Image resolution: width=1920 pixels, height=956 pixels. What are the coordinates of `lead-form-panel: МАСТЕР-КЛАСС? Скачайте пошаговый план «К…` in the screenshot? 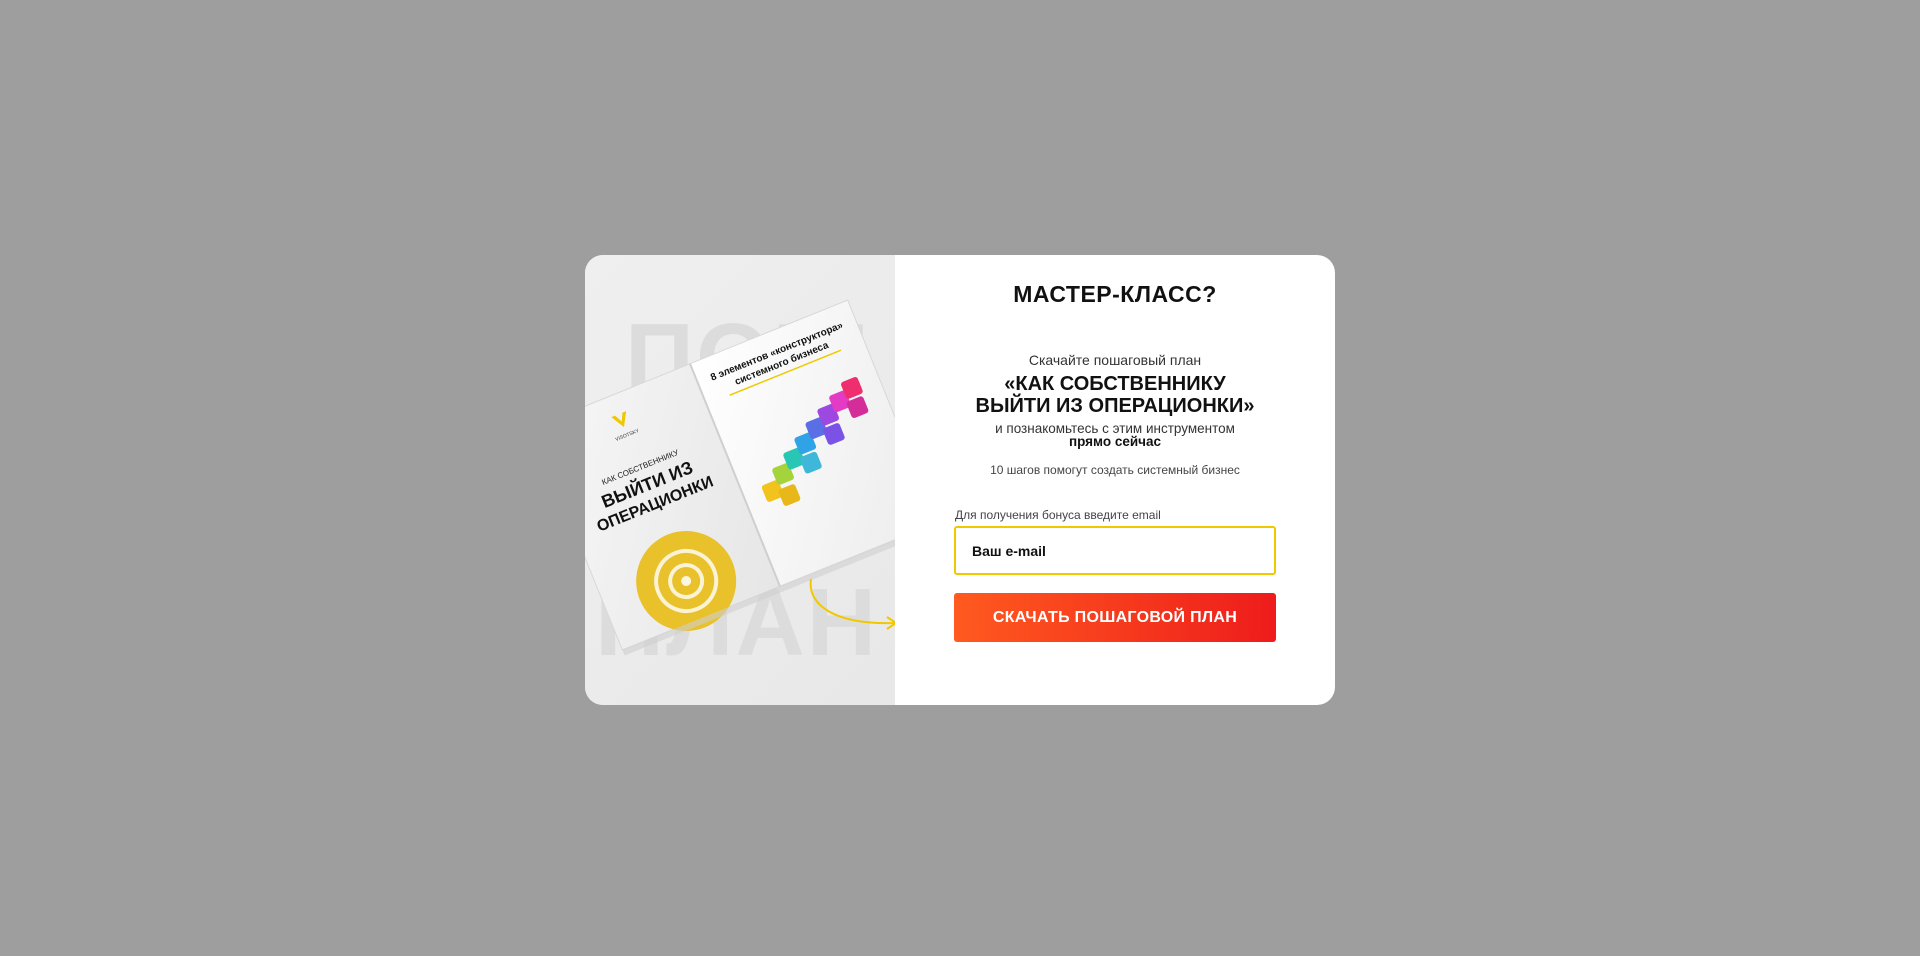 It's located at (1115, 480).